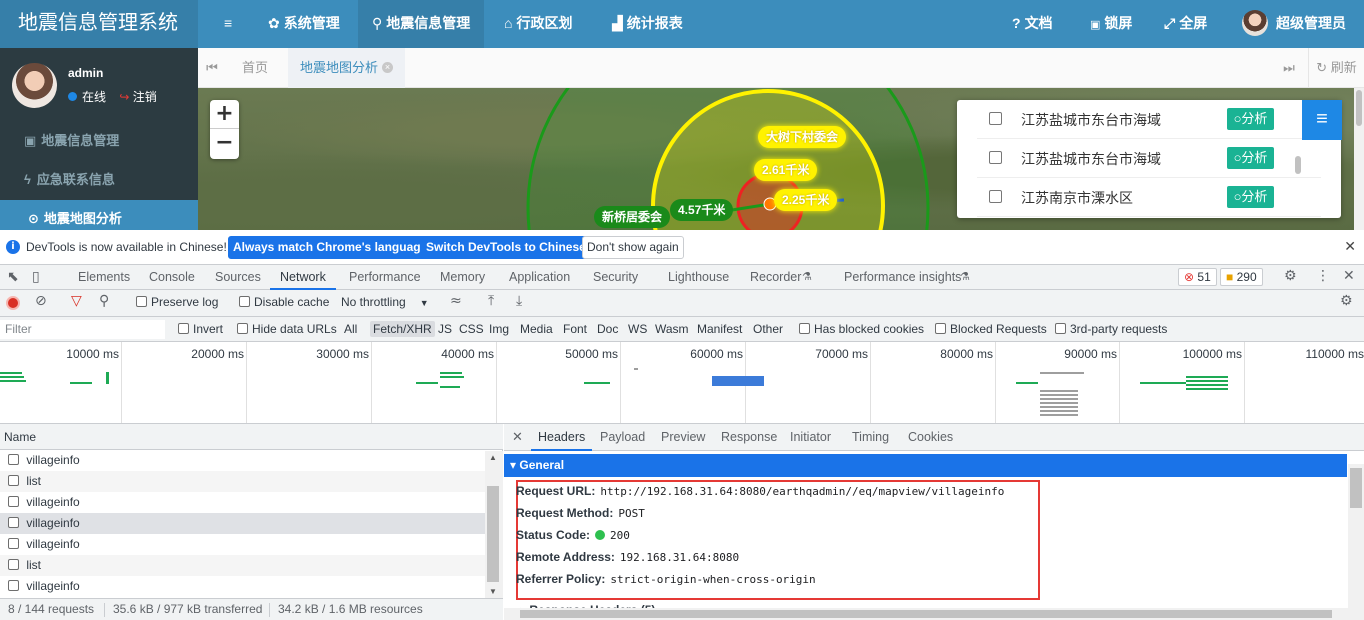 The width and height of the screenshot is (1364, 620). I want to click on tab-timing: Timing, so click(870, 437).